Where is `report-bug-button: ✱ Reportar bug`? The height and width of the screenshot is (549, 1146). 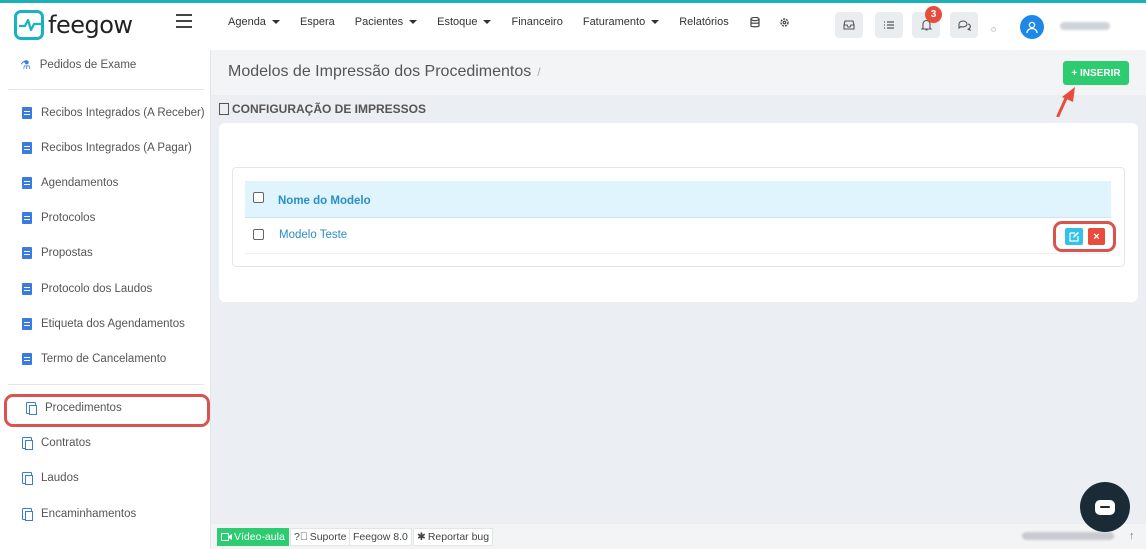
report-bug-button: ✱ Reportar bug is located at coordinates (453, 537).